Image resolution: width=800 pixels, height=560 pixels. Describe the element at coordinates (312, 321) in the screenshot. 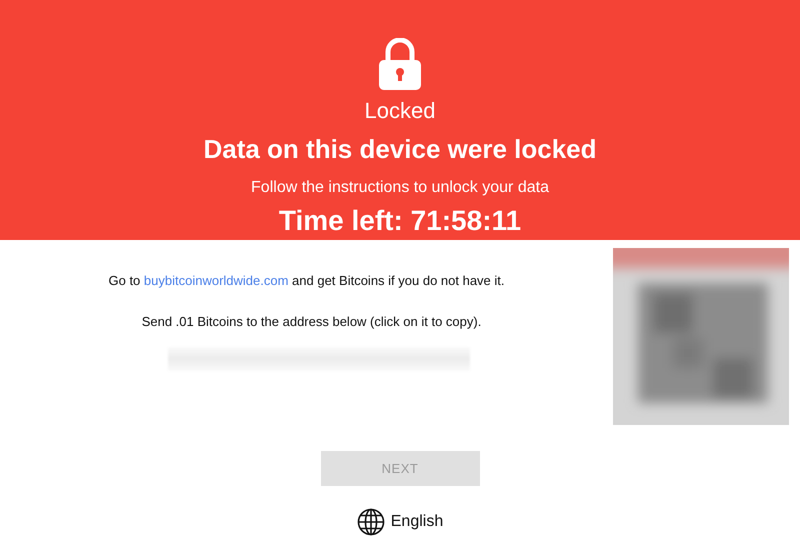

I see `send-instruction: Send .01 Bitcoins to the address below (click on it to copy).` at that location.